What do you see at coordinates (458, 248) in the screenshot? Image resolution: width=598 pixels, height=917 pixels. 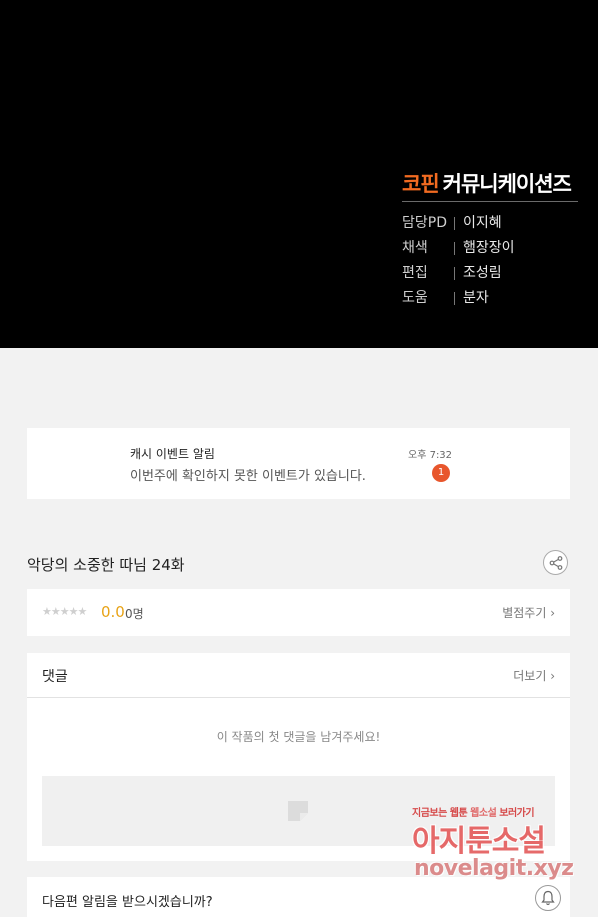 I see `credit-row-color: 채색 햄장장이` at bounding box center [458, 248].